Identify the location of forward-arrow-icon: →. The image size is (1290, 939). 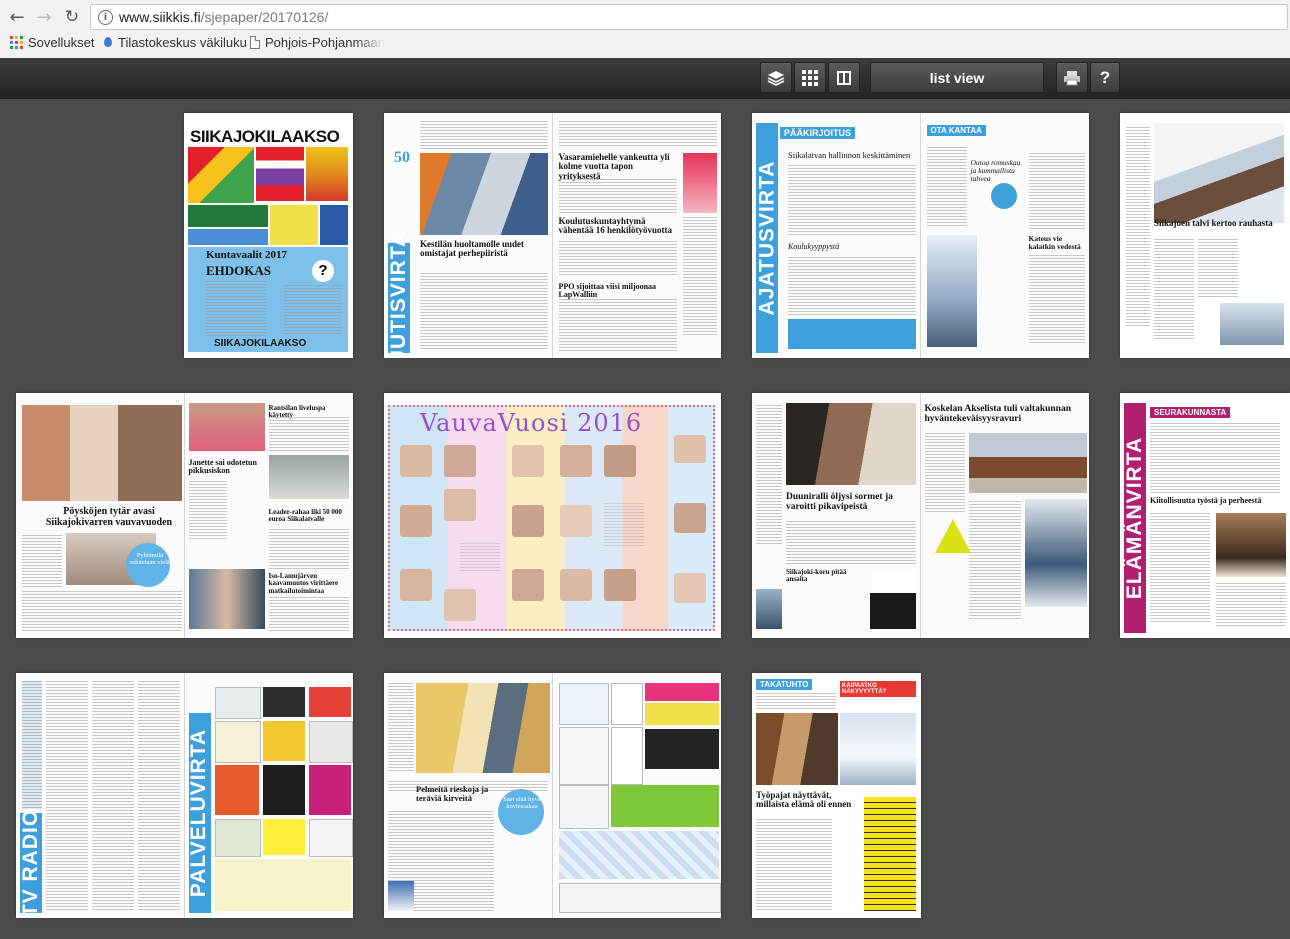
(44, 17).